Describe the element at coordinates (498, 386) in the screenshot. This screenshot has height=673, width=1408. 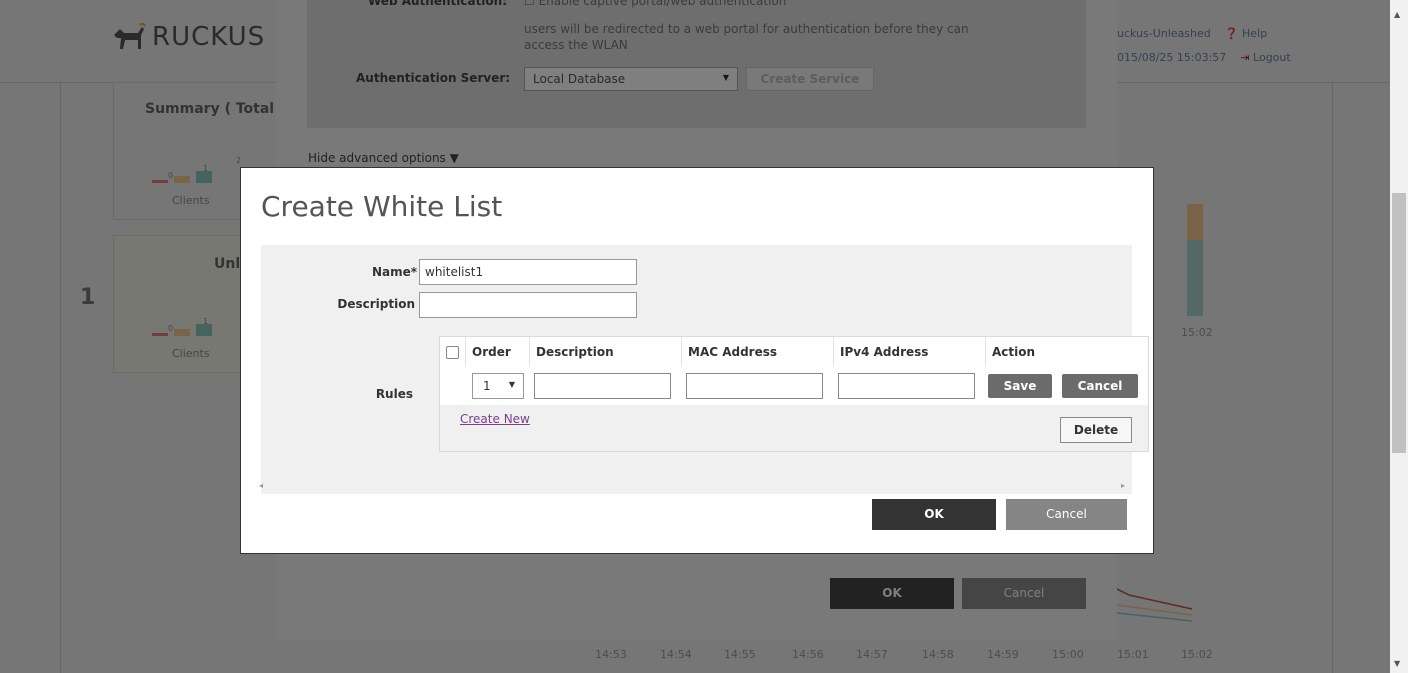
I see `order-select: 1 ▼` at that location.